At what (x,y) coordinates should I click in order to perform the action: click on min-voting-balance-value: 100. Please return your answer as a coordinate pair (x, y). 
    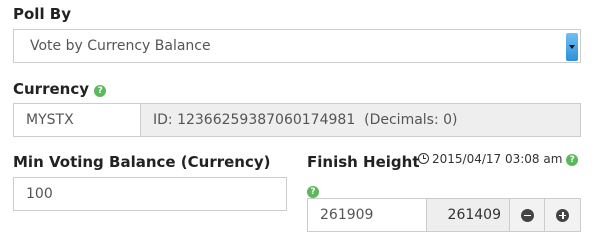
    Looking at the image, I should click on (39, 194).